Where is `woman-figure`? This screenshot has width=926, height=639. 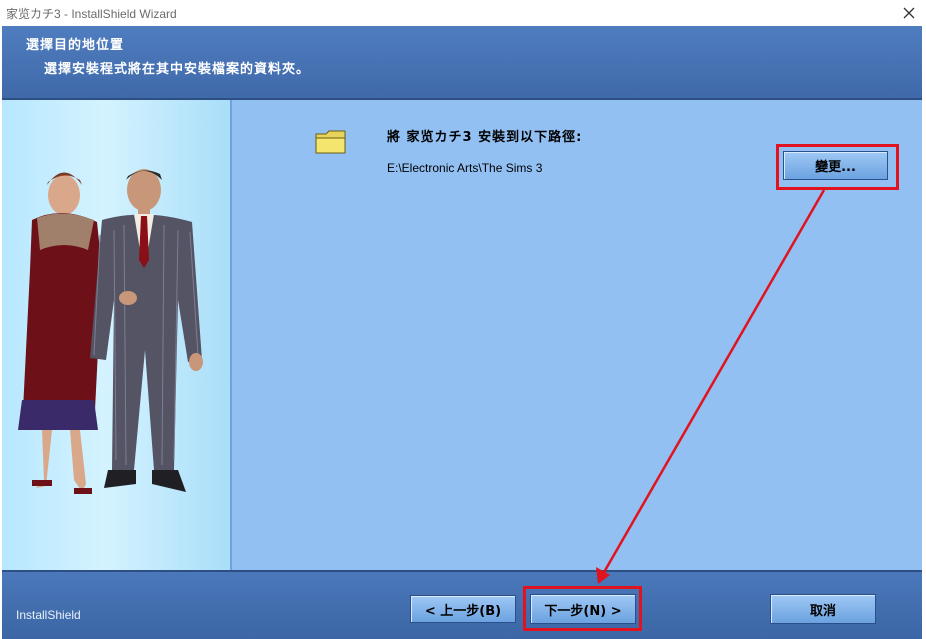
woman-figure is located at coordinates (60, 333).